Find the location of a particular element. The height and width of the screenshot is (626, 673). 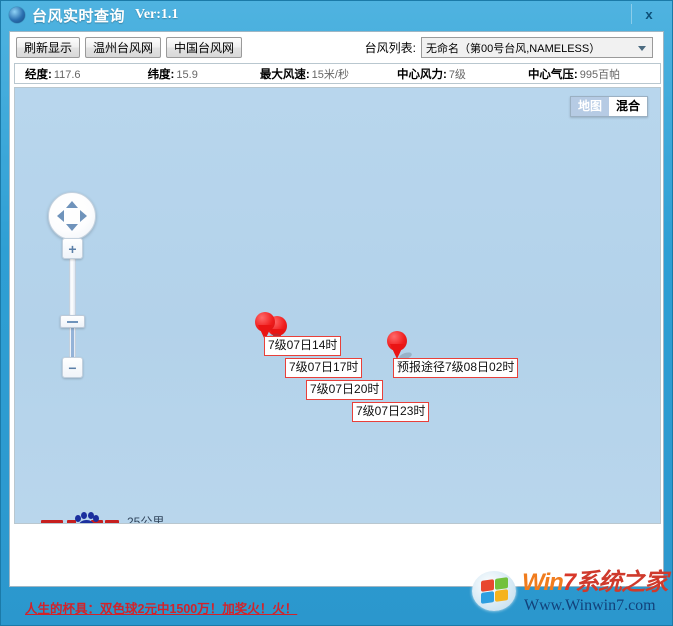

refresh-display-button: 刷新显示 is located at coordinates (48, 47).